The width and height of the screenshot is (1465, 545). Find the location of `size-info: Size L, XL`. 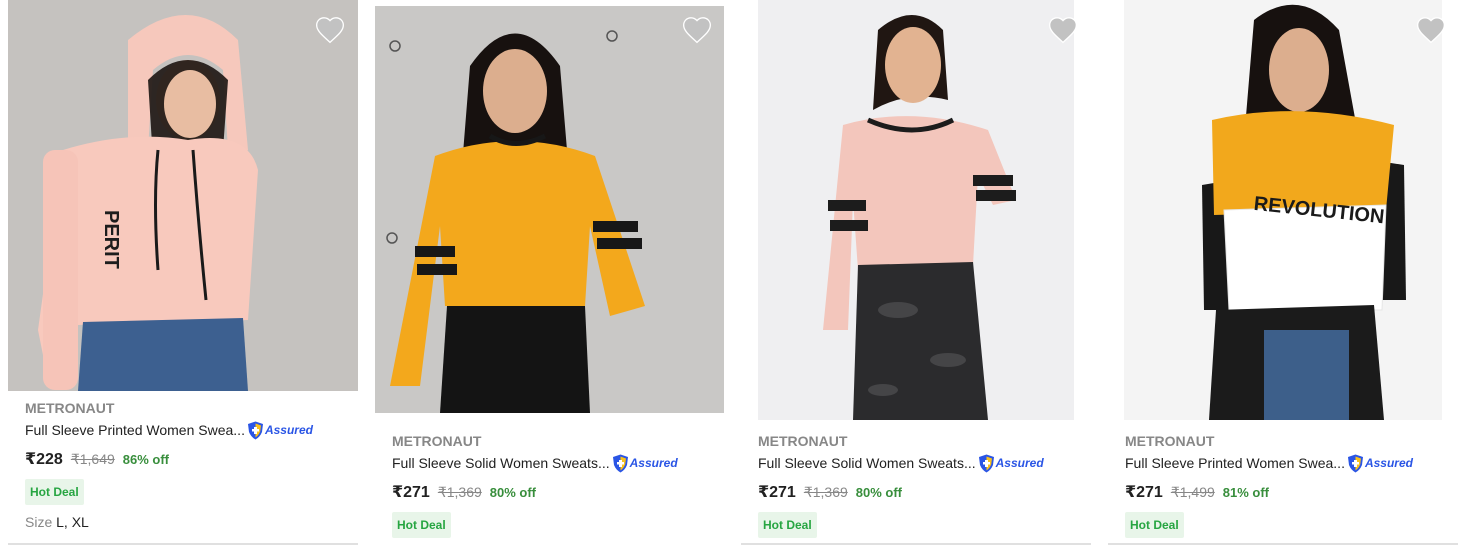

size-info: Size L, XL is located at coordinates (187, 524).